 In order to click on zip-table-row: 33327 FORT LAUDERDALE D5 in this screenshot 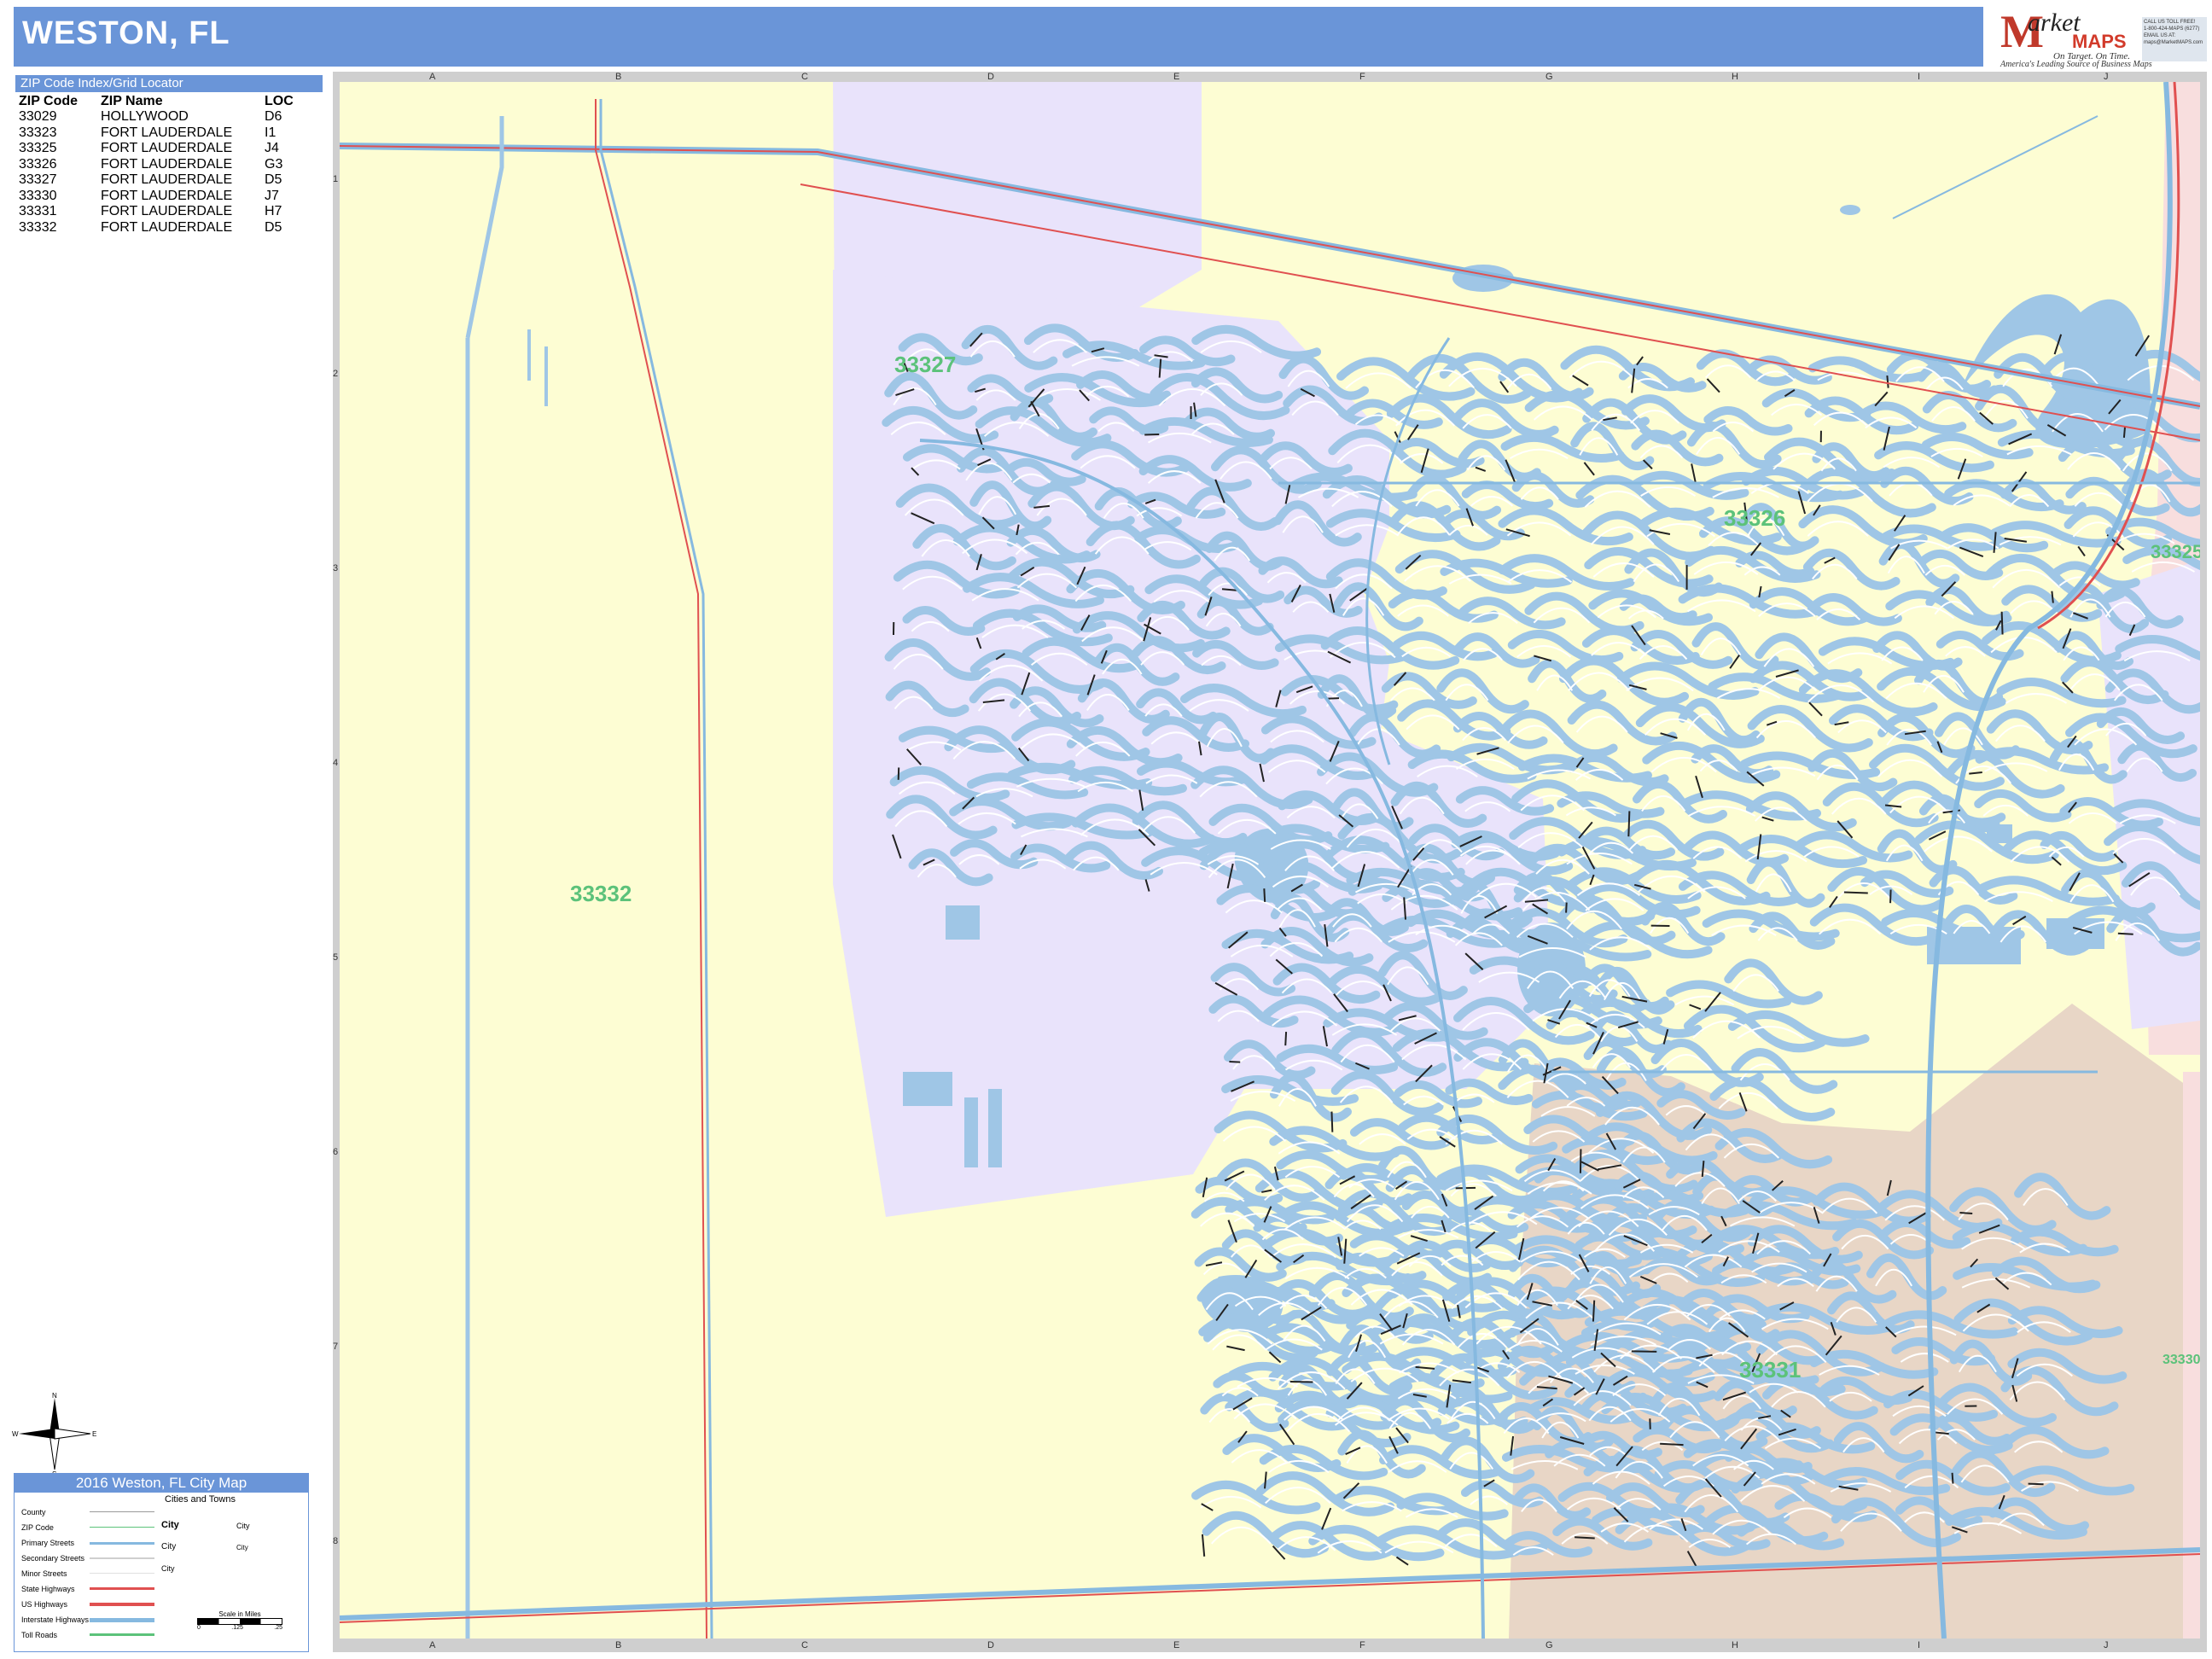, I will do `click(169, 180)`.